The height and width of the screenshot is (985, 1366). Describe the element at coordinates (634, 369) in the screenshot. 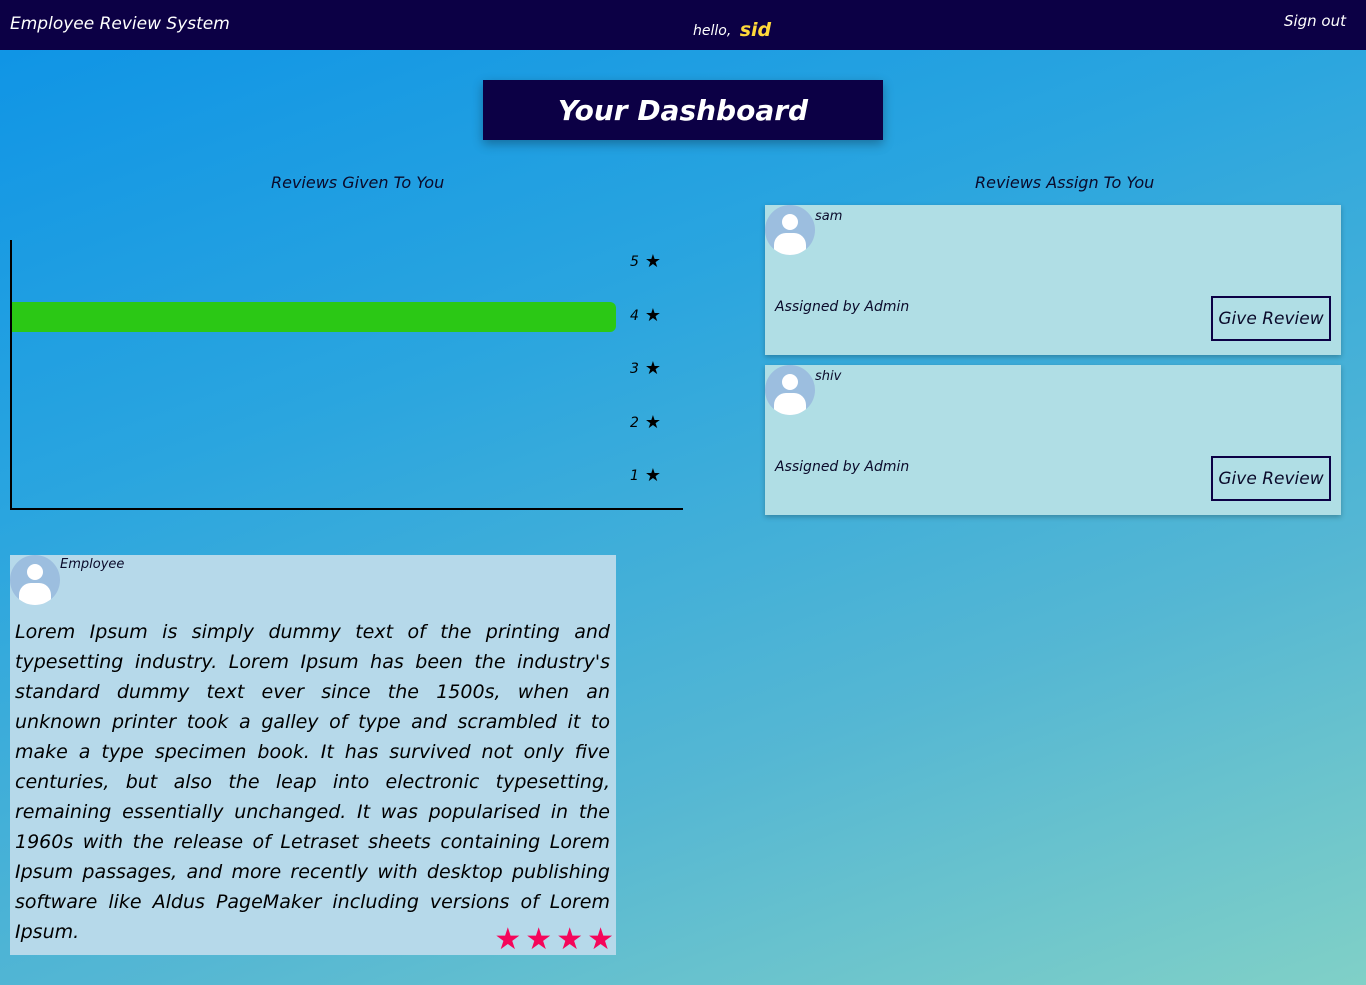

I see `tick-label-text: 3` at that location.